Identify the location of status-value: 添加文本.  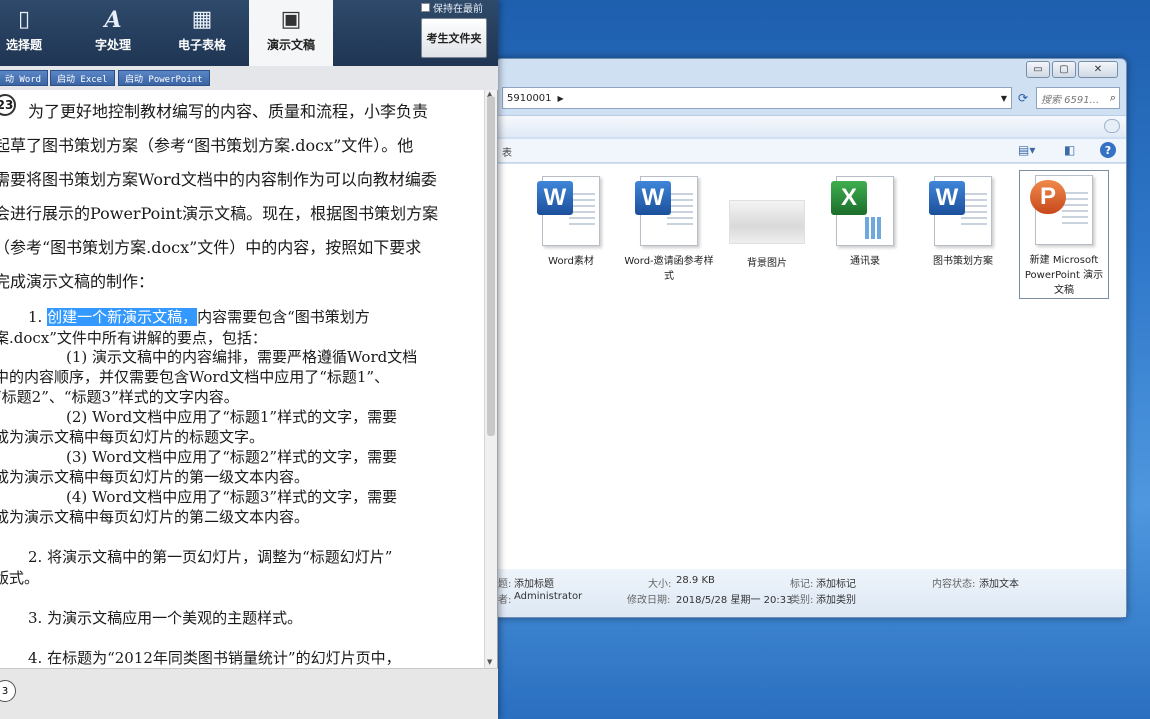
(999, 582).